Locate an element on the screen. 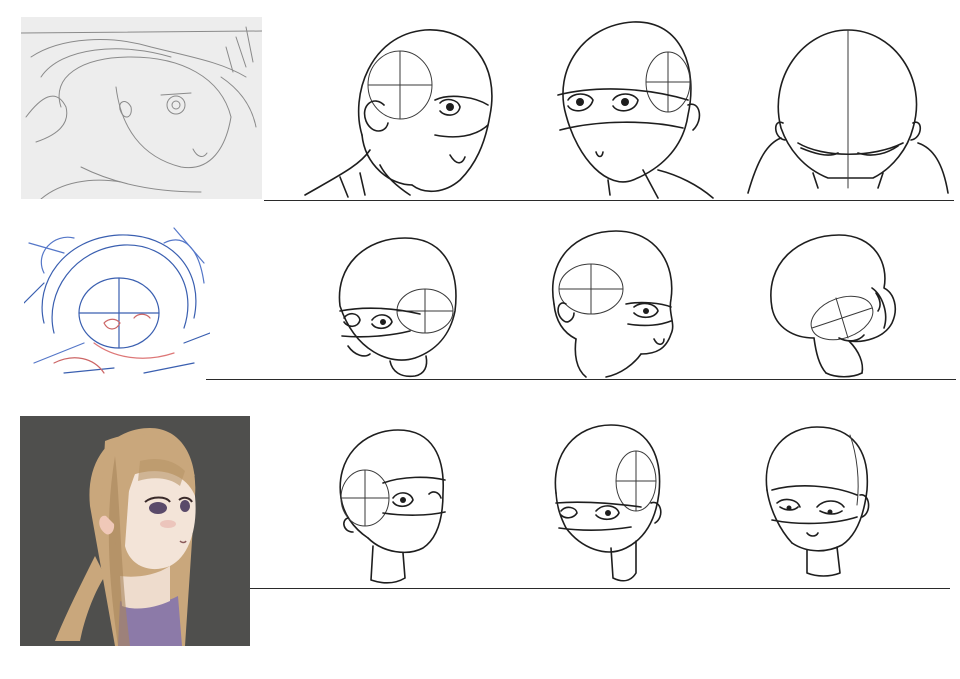 Image resolution: width=960 pixels, height=679 pixels. head-view-three-quarter-right is located at coordinates (633, 110).